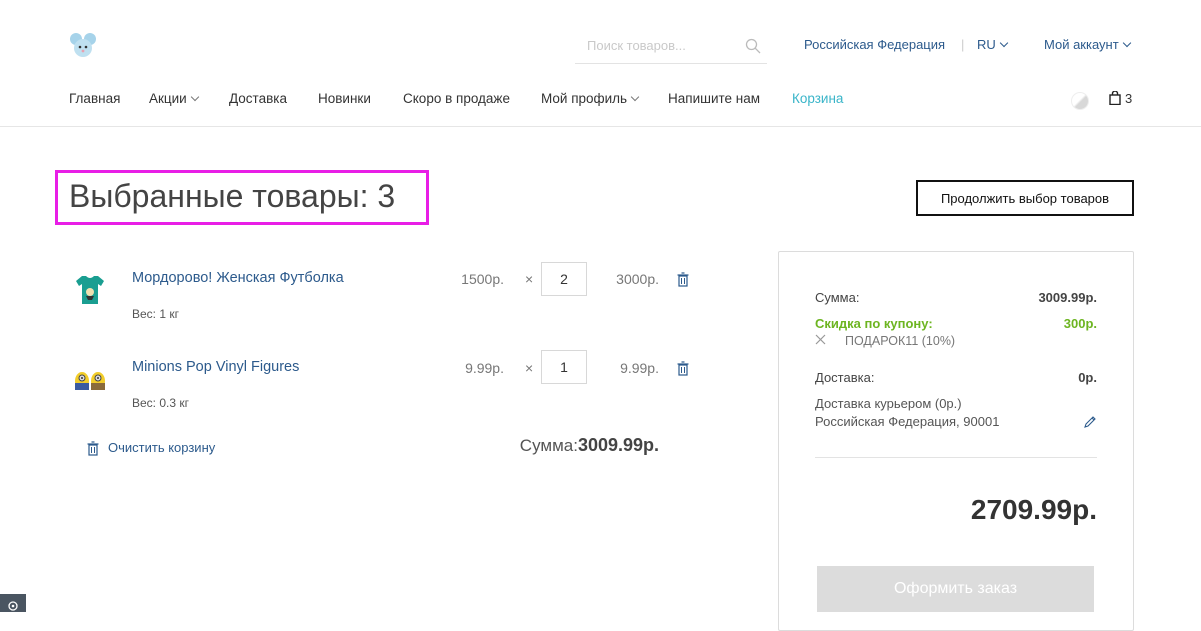 This screenshot has height=631, width=1201. I want to click on theme-toggle-icon, so click(1080, 101).